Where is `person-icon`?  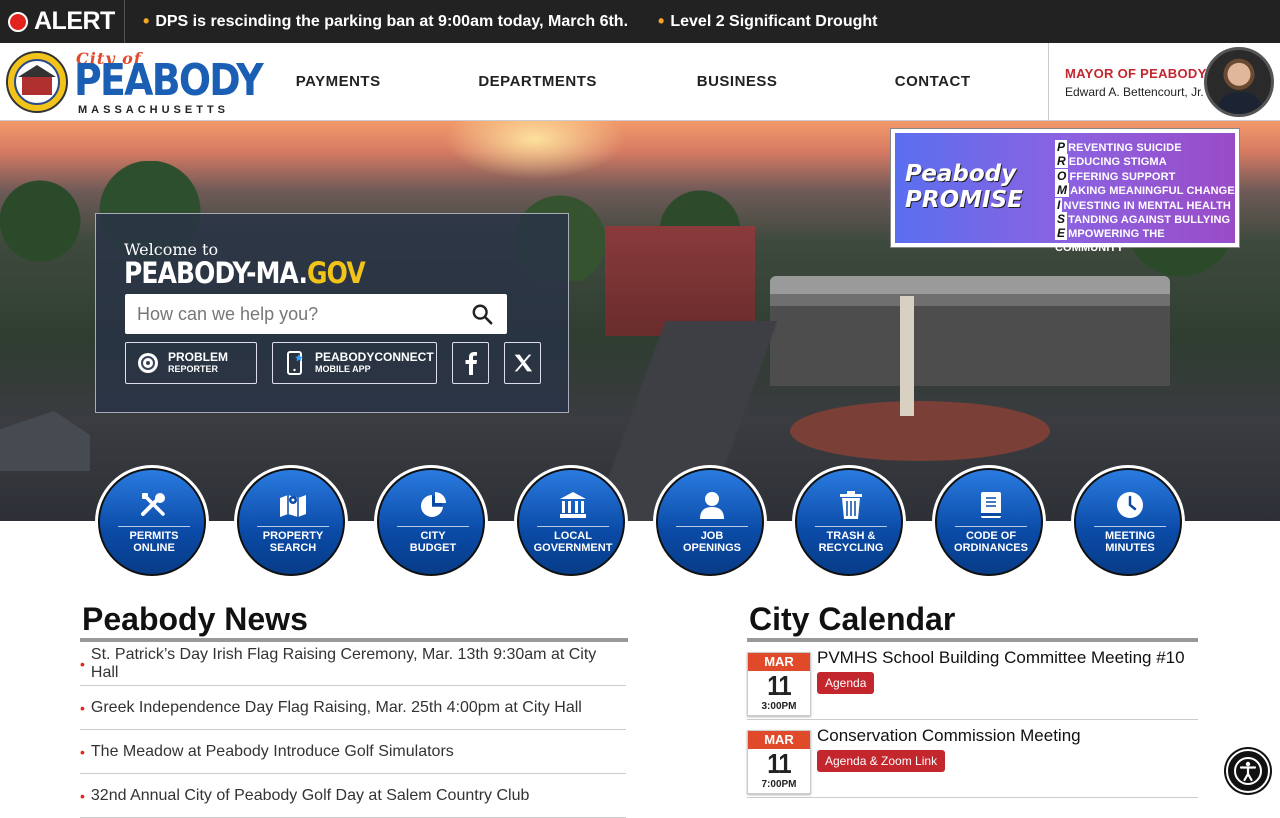
person-icon is located at coordinates (712, 505).